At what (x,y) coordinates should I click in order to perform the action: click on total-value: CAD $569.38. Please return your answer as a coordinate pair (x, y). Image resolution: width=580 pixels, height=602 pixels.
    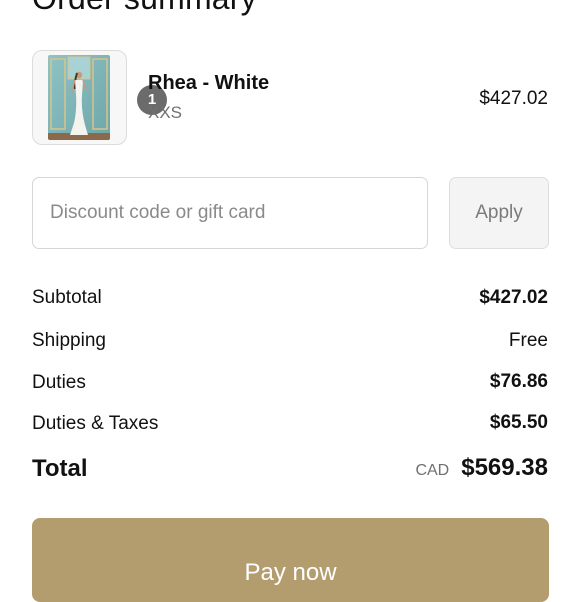
    Looking at the image, I should click on (481, 468).